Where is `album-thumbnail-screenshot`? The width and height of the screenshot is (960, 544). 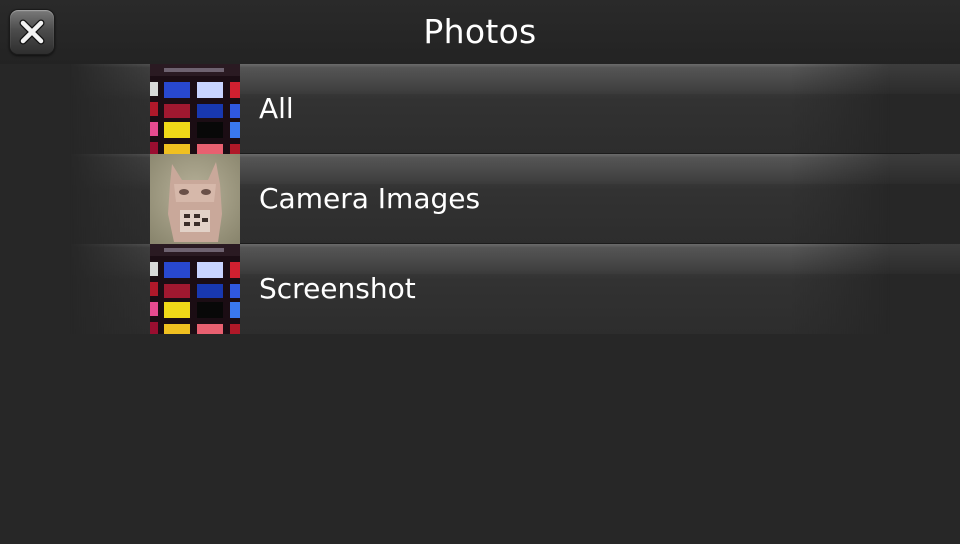 album-thumbnail-screenshot is located at coordinates (195, 289).